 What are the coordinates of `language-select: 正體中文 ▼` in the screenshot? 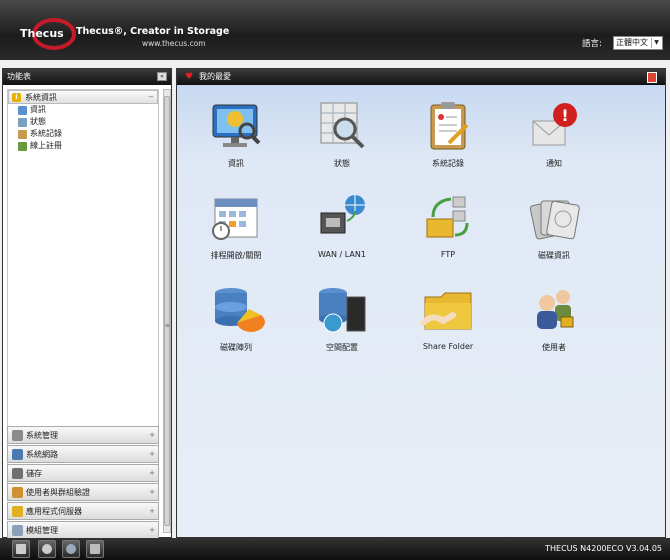 It's located at (638, 43).